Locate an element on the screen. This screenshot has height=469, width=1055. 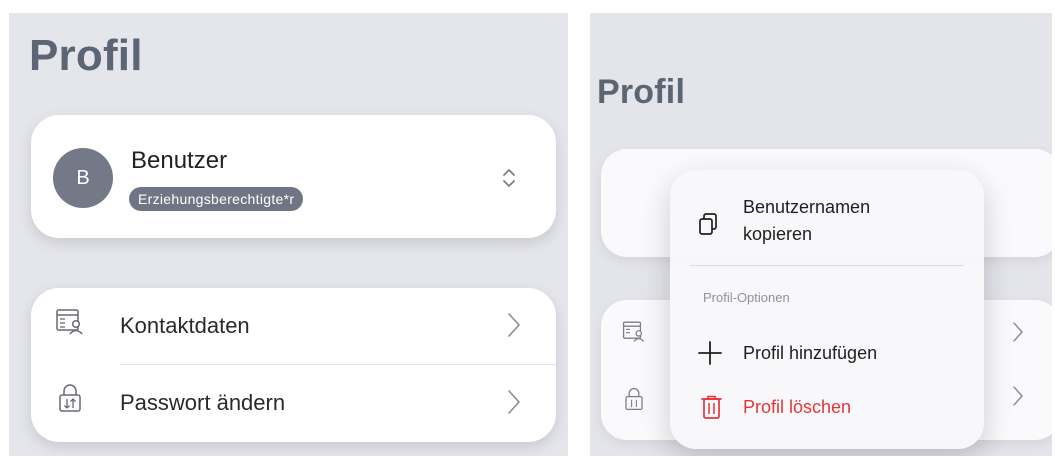
delete-profile-menu-item: Profil löschen is located at coordinates (827, 407).